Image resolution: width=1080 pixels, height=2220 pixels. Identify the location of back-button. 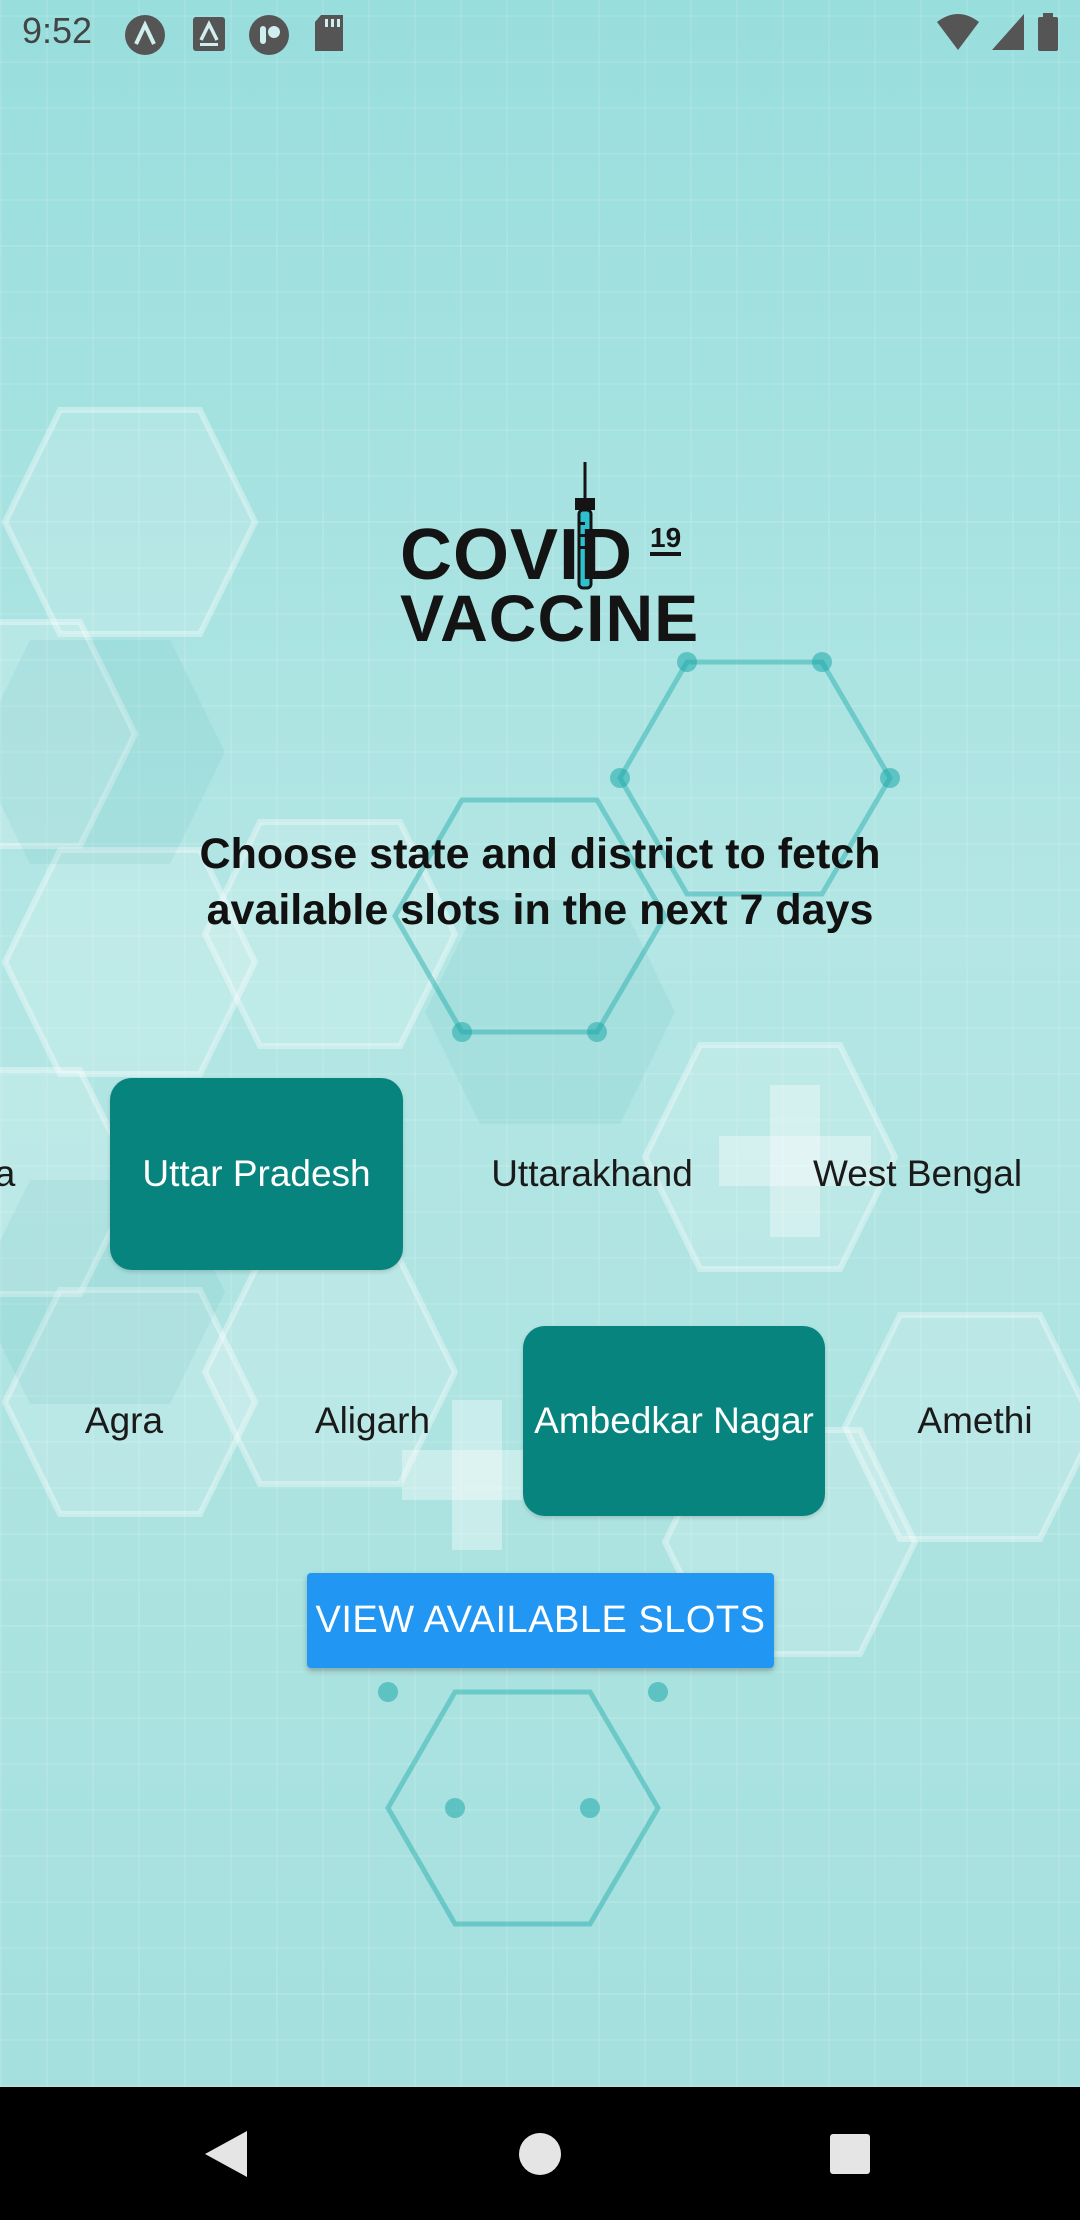
(226, 2153).